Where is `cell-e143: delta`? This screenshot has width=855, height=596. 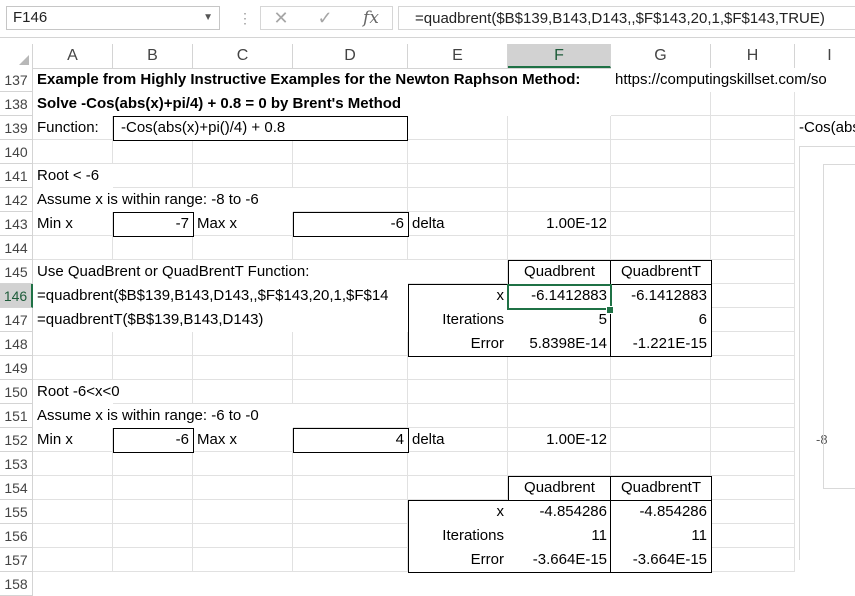
cell-e143: delta is located at coordinates (428, 224).